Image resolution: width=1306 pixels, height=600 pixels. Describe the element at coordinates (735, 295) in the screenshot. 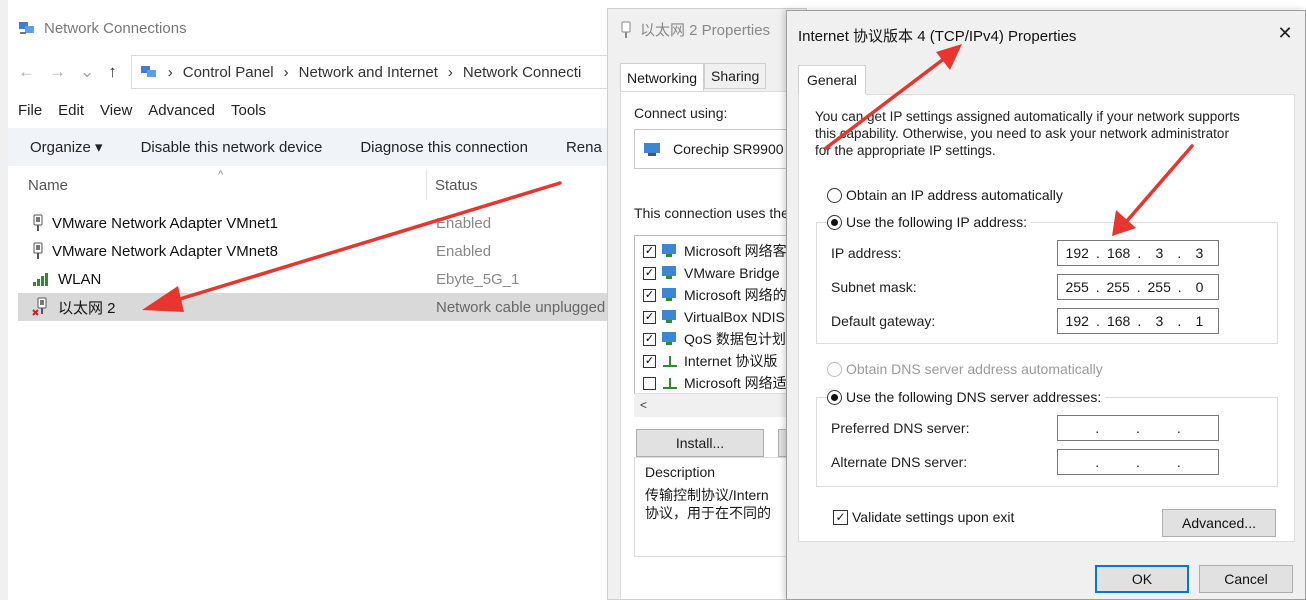

I see `component-label: Microsoft 网络的` at that location.